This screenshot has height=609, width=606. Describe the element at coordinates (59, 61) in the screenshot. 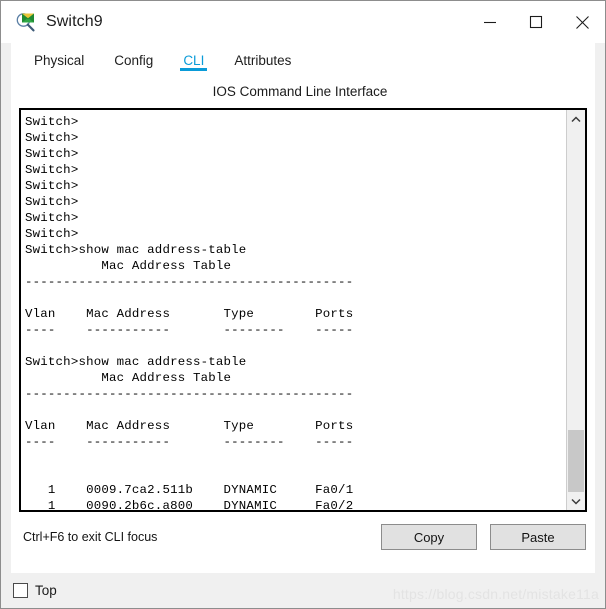

I see `tab-physical: Physical` at that location.